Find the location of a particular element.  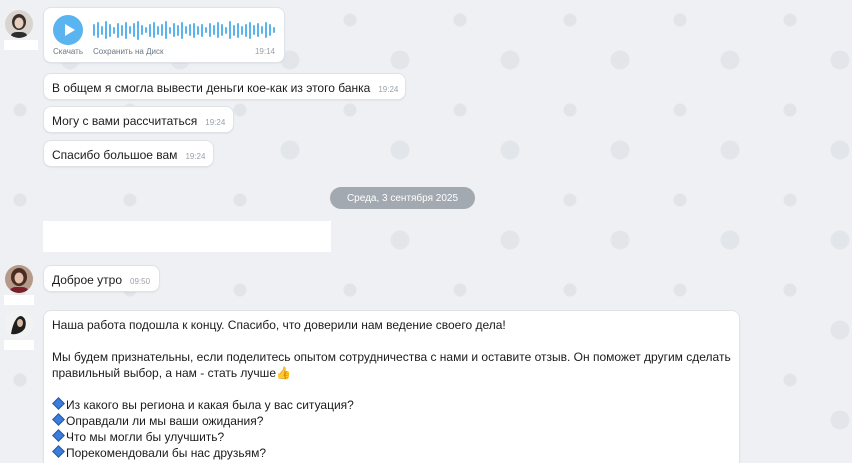

download-link: Скачать is located at coordinates (68, 51).